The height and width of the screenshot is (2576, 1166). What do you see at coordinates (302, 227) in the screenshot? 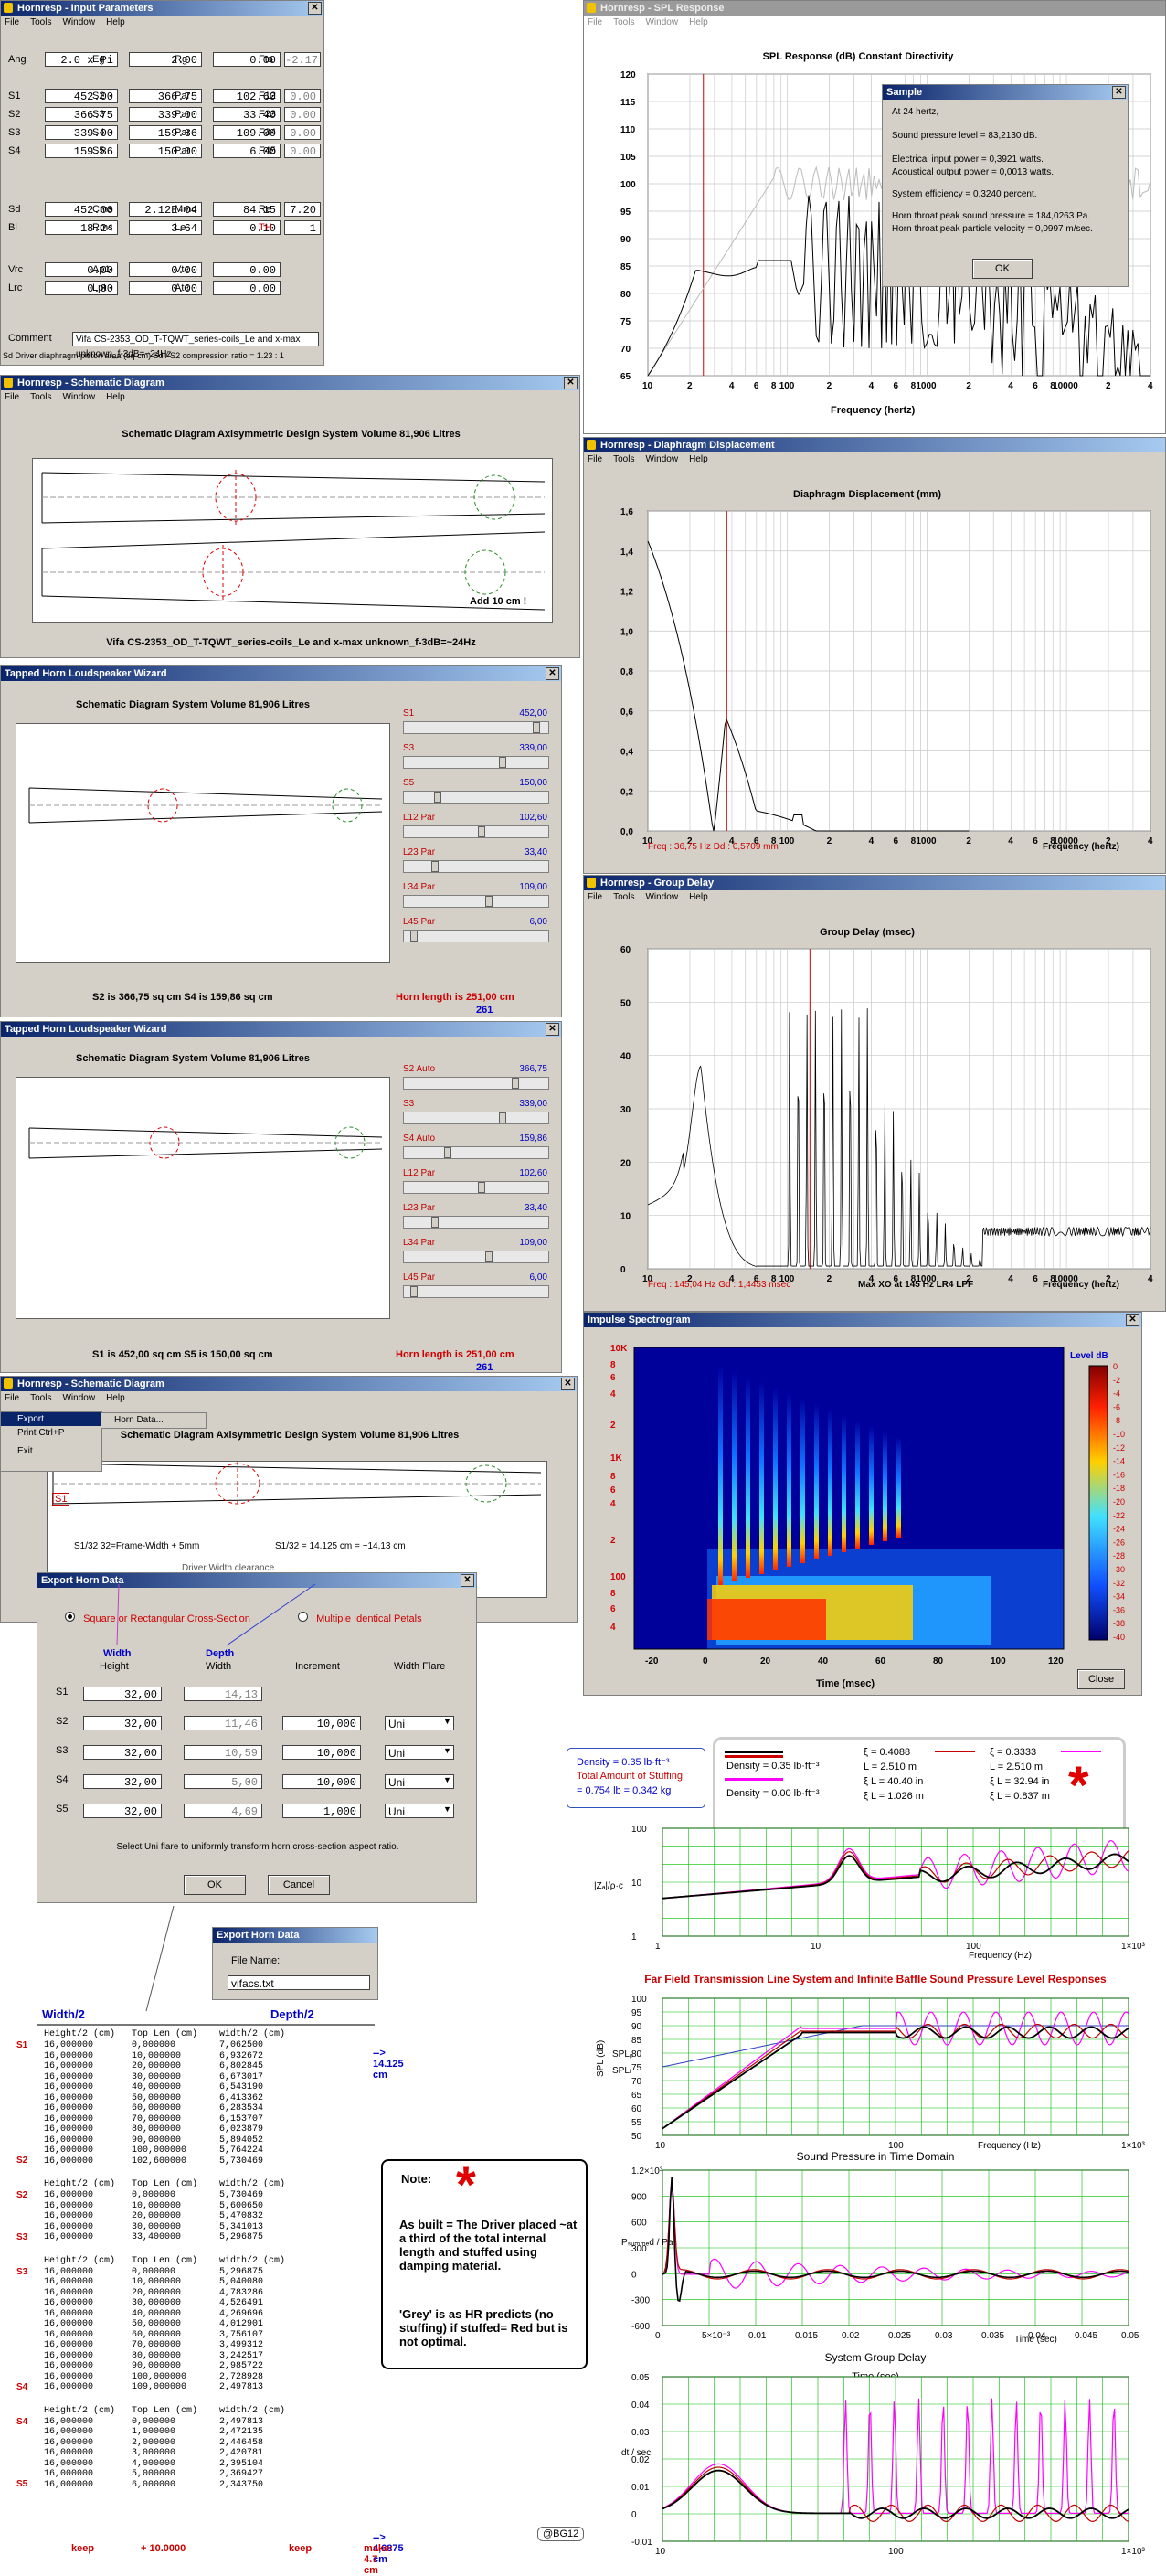
I see `param-field: 1` at bounding box center [302, 227].